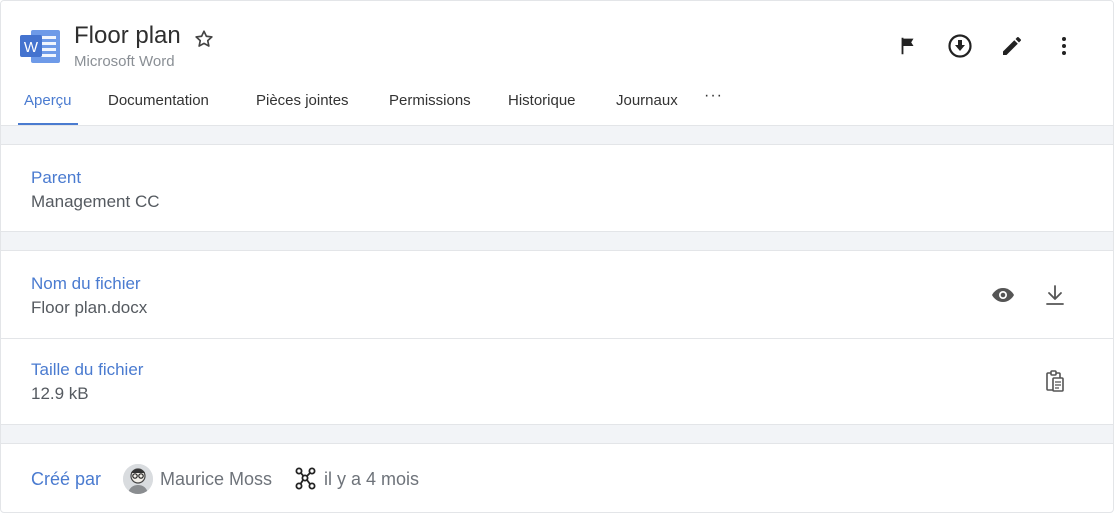  Describe the element at coordinates (60, 393) in the screenshot. I see `file-size-value: 12.9 kB` at that location.